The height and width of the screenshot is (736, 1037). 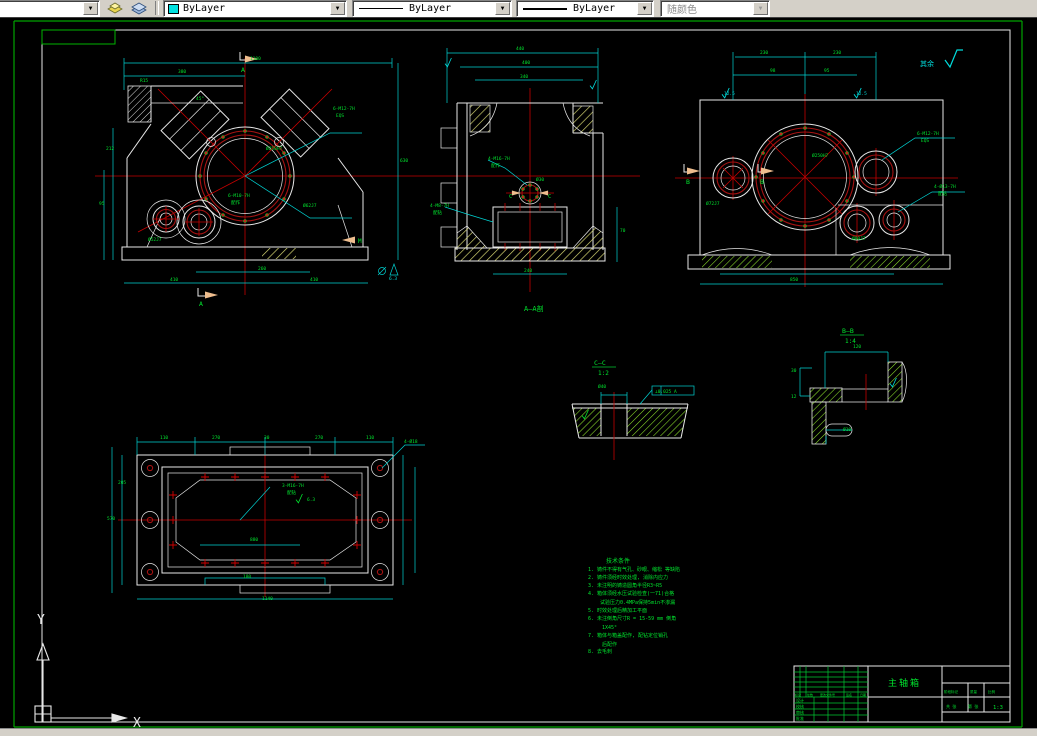 What do you see at coordinates (713, 203) in the screenshot?
I see `dim-annotation: Ø72J7` at bounding box center [713, 203].